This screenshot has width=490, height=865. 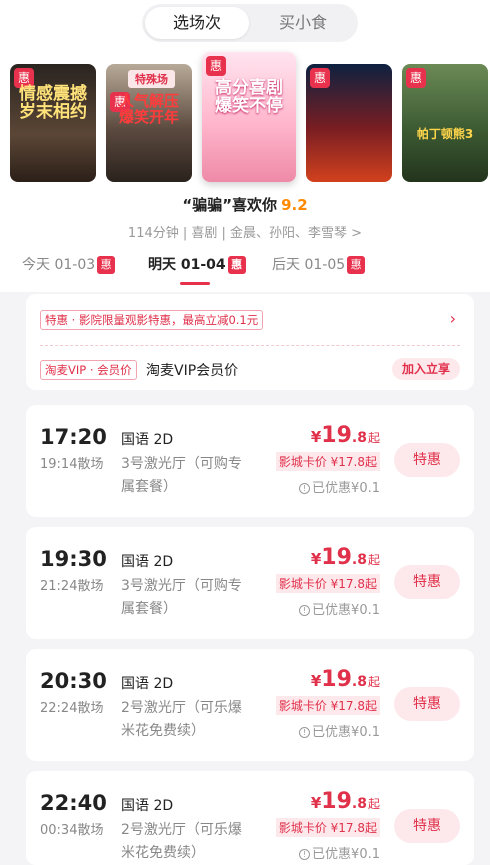 I want to click on vip-tag: 淘麦VIP · 会员价, so click(x=88, y=370).